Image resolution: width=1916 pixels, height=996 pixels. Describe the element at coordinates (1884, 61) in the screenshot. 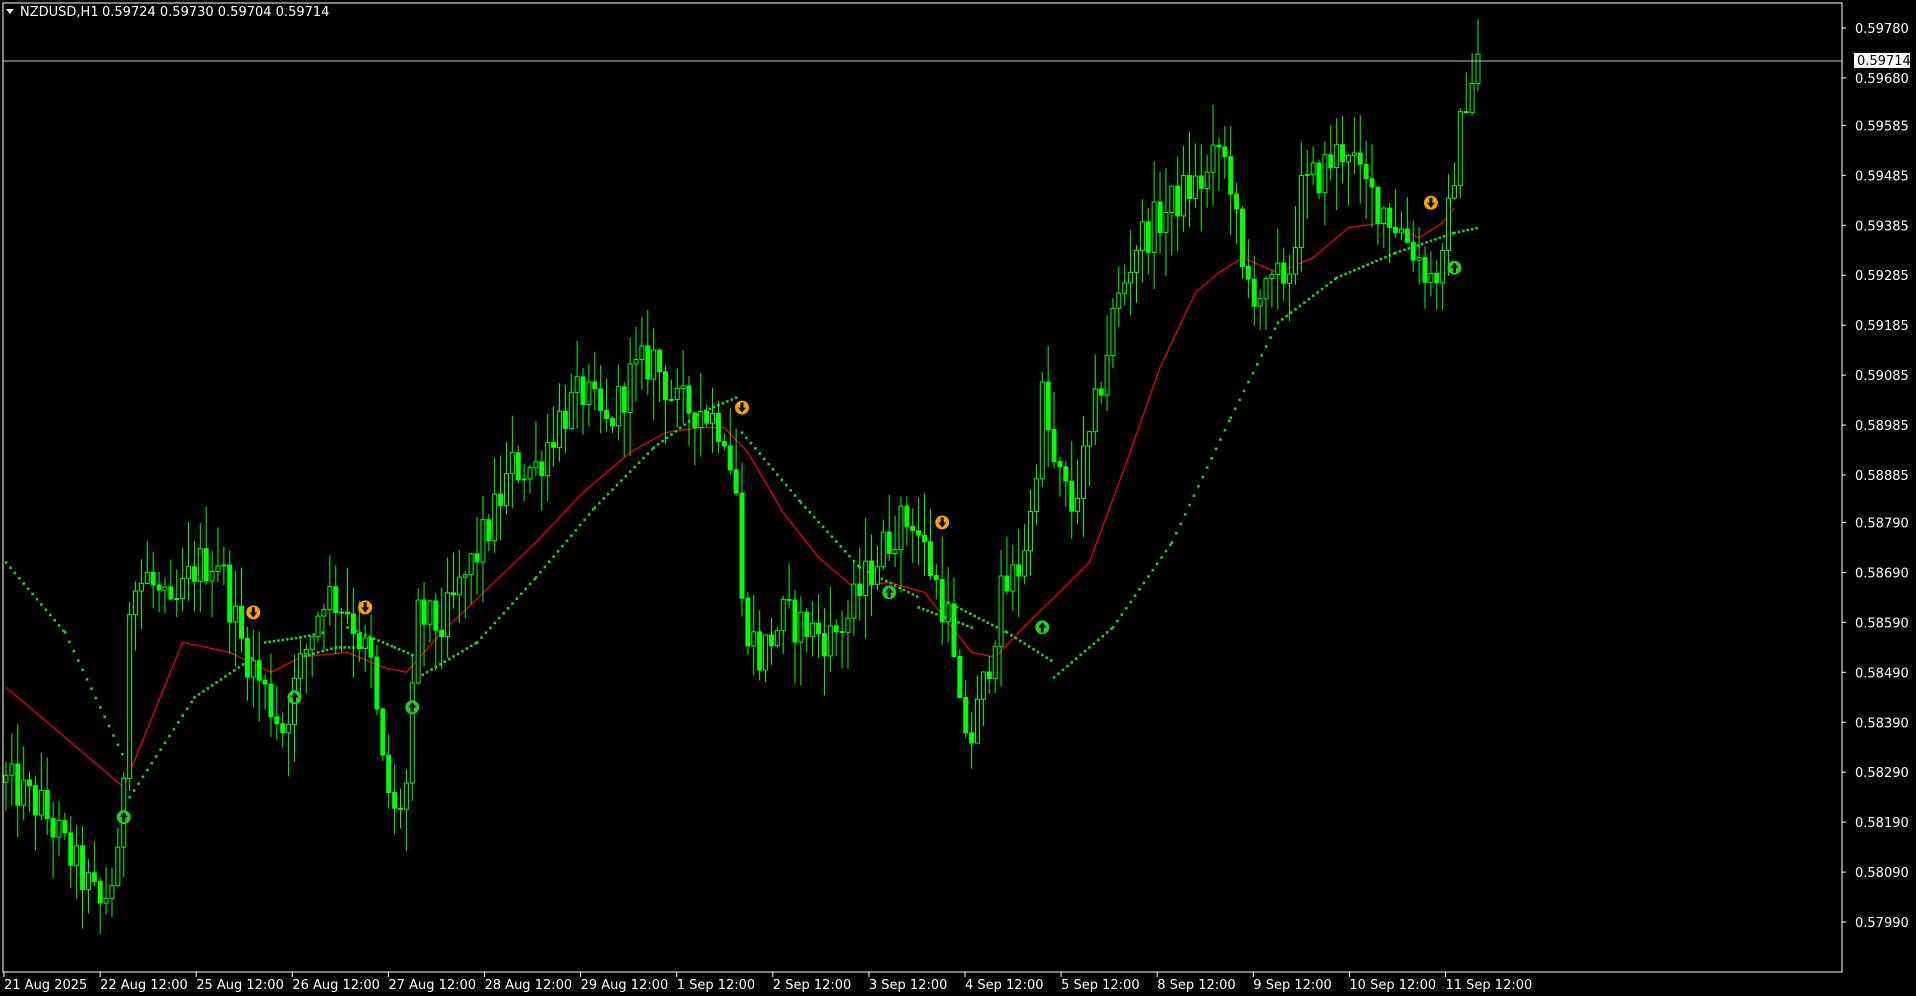

I see `current-price-label: 0.59714` at that location.